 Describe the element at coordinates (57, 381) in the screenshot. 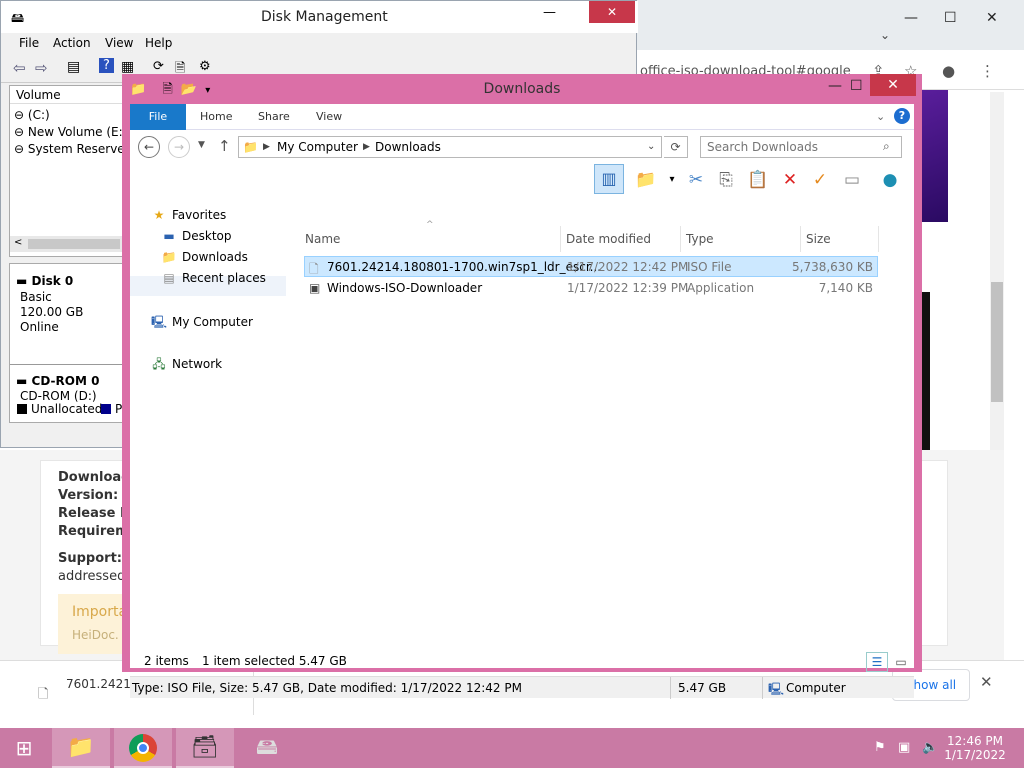

I see `cdrom0-name: ▬ CD-ROM 0` at that location.